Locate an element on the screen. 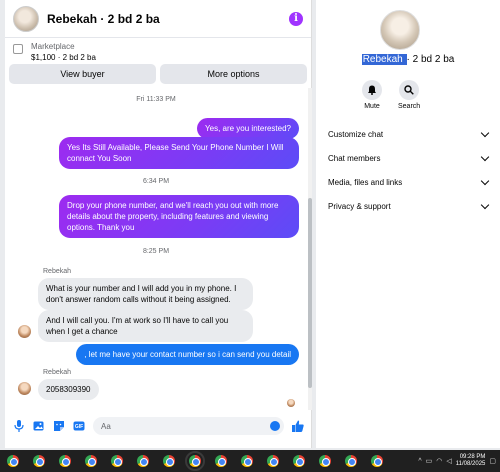 Image resolution: width=500 pixels, height=472 pixels. menu-item-label: Chat members is located at coordinates (354, 158).